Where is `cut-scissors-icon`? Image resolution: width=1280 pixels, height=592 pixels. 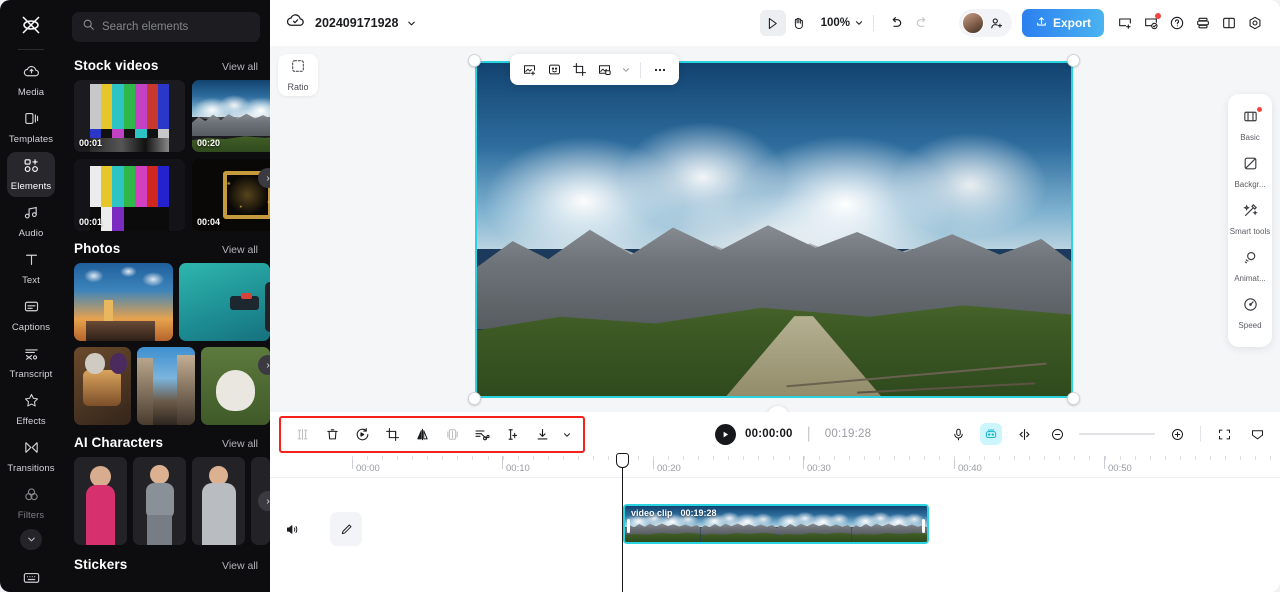
cut-scissors-icon is located at coordinates (482, 435).